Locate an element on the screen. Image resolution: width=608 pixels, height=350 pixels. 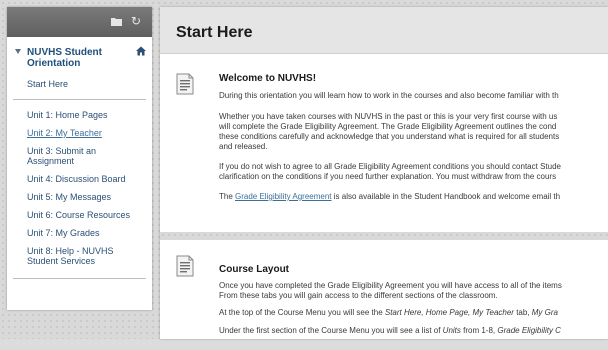
page-header: Start Here is located at coordinates (384, 30).